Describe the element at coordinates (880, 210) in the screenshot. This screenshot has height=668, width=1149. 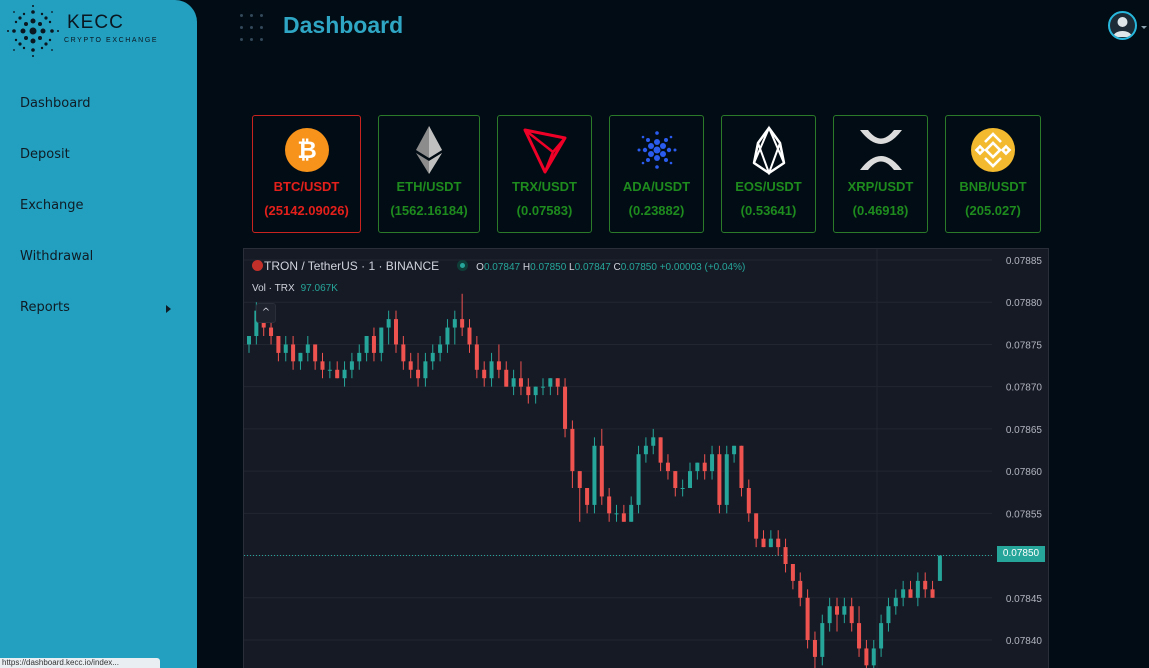
I see `ticker-price: (0.46918)` at that location.